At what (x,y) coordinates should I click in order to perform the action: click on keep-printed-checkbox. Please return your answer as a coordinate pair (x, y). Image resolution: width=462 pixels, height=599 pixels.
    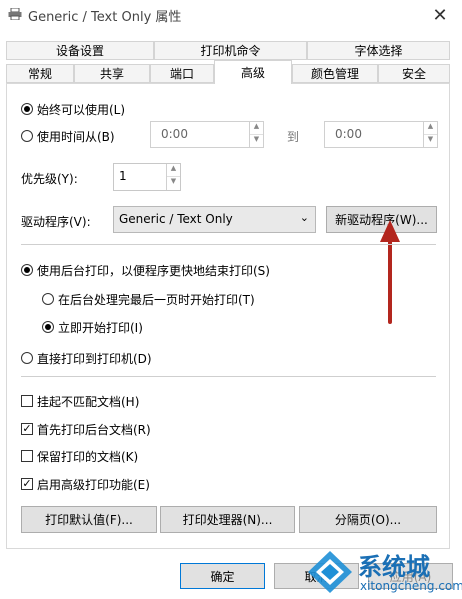
    Looking at the image, I should click on (27, 456).